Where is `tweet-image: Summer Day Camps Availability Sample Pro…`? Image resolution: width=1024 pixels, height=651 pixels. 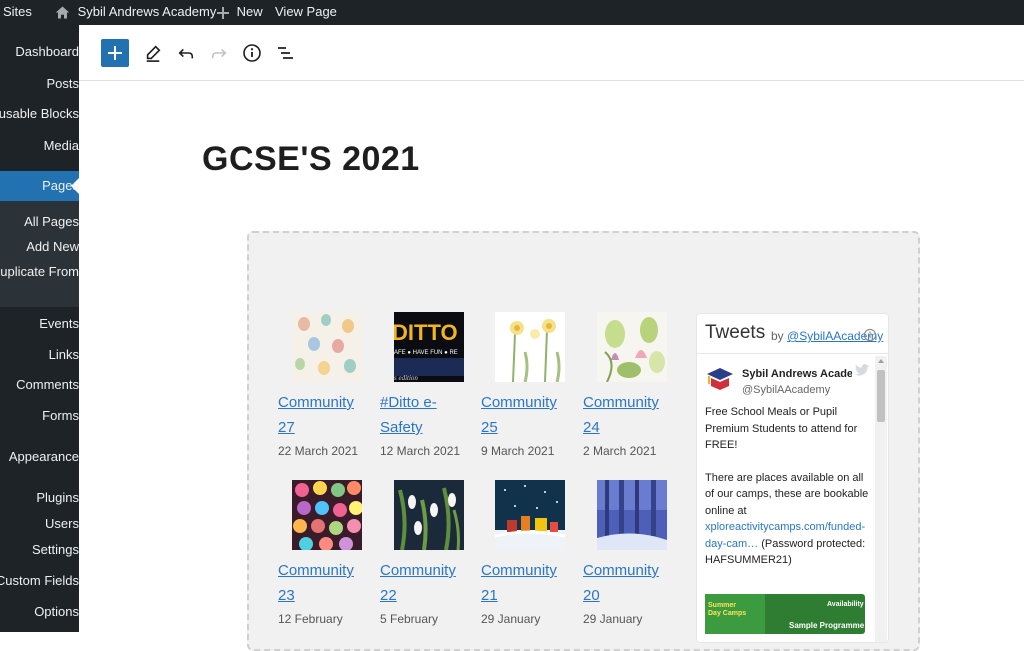
tweet-image: Summer Day Camps Availability Sample Pro… is located at coordinates (785, 614).